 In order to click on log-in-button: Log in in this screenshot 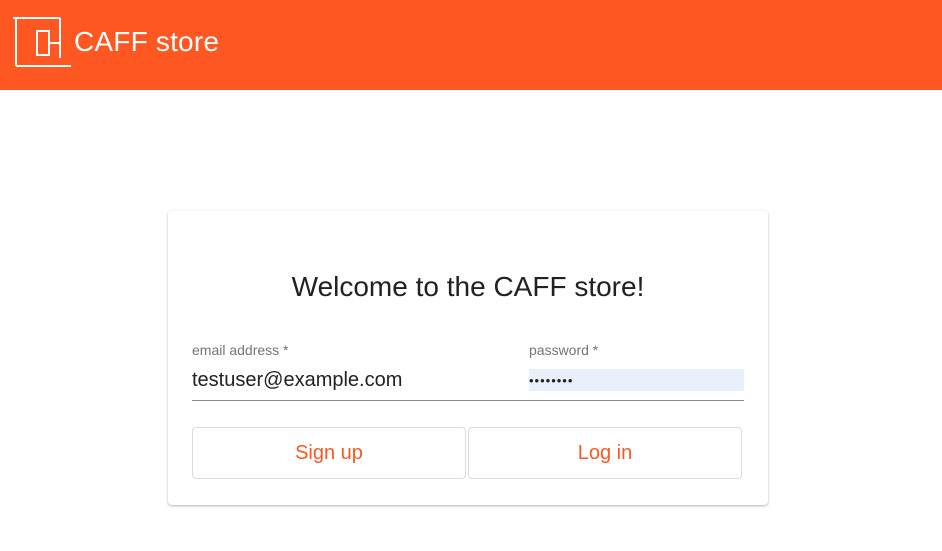, I will do `click(605, 453)`.